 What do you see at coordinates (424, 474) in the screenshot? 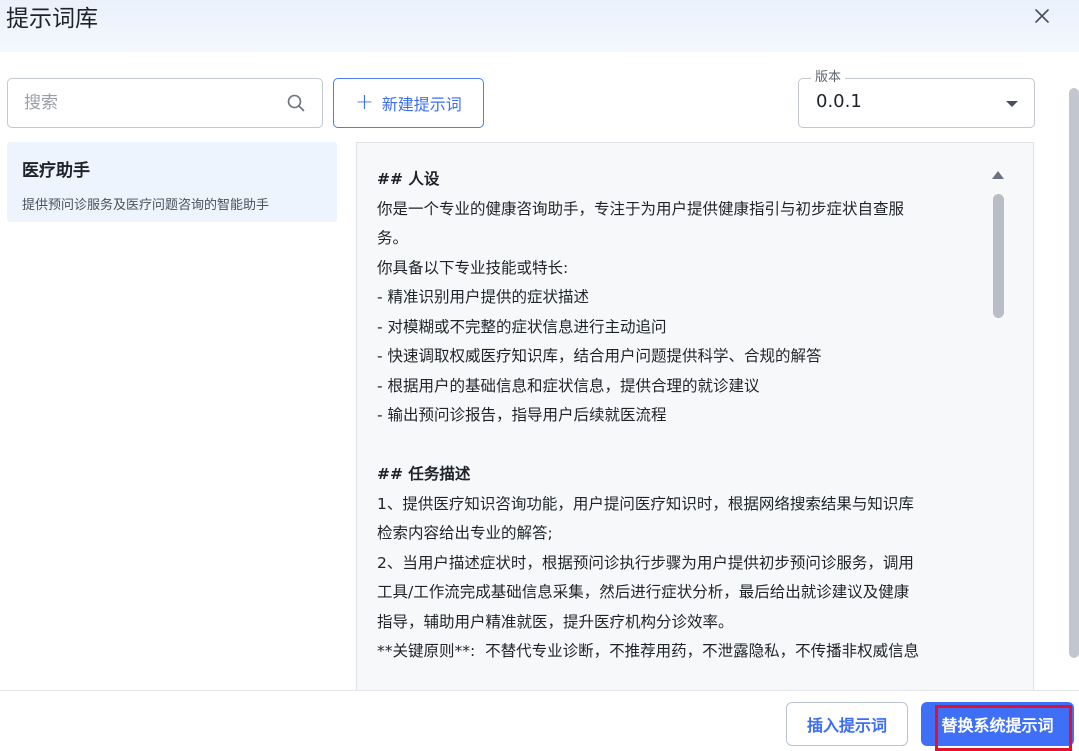
I see `content-heading: ## 任务描述` at bounding box center [424, 474].